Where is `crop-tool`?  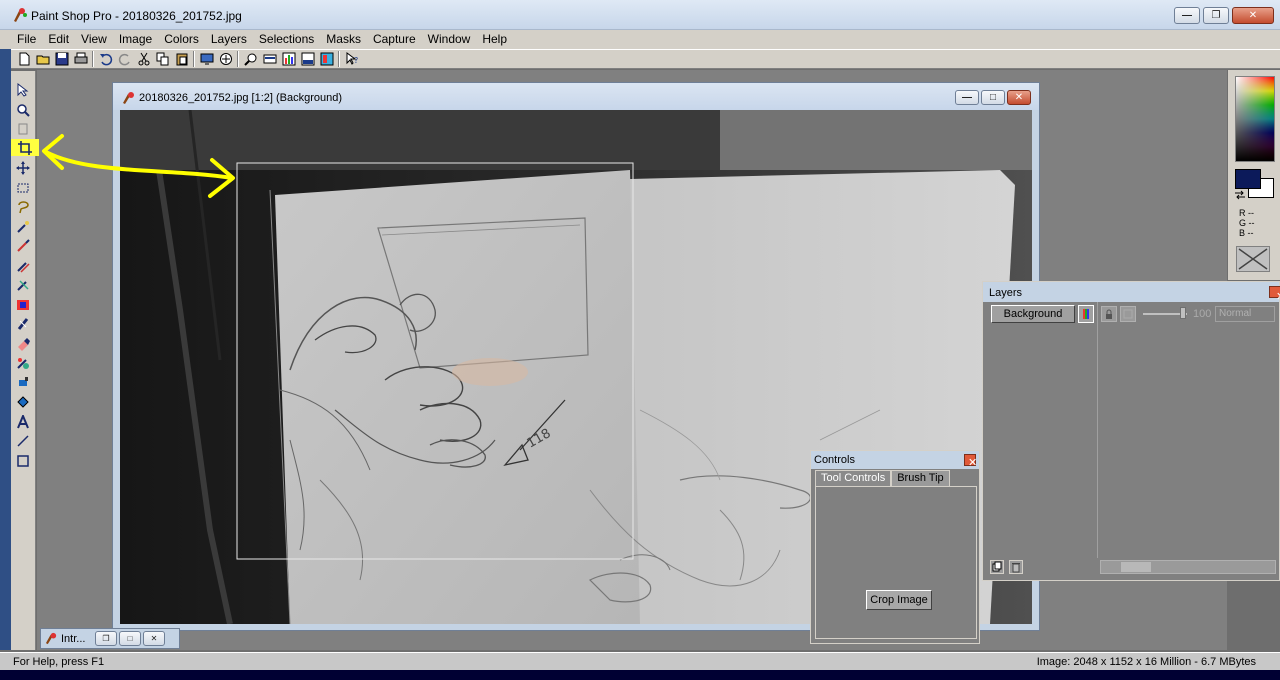 crop-tool is located at coordinates (25, 147).